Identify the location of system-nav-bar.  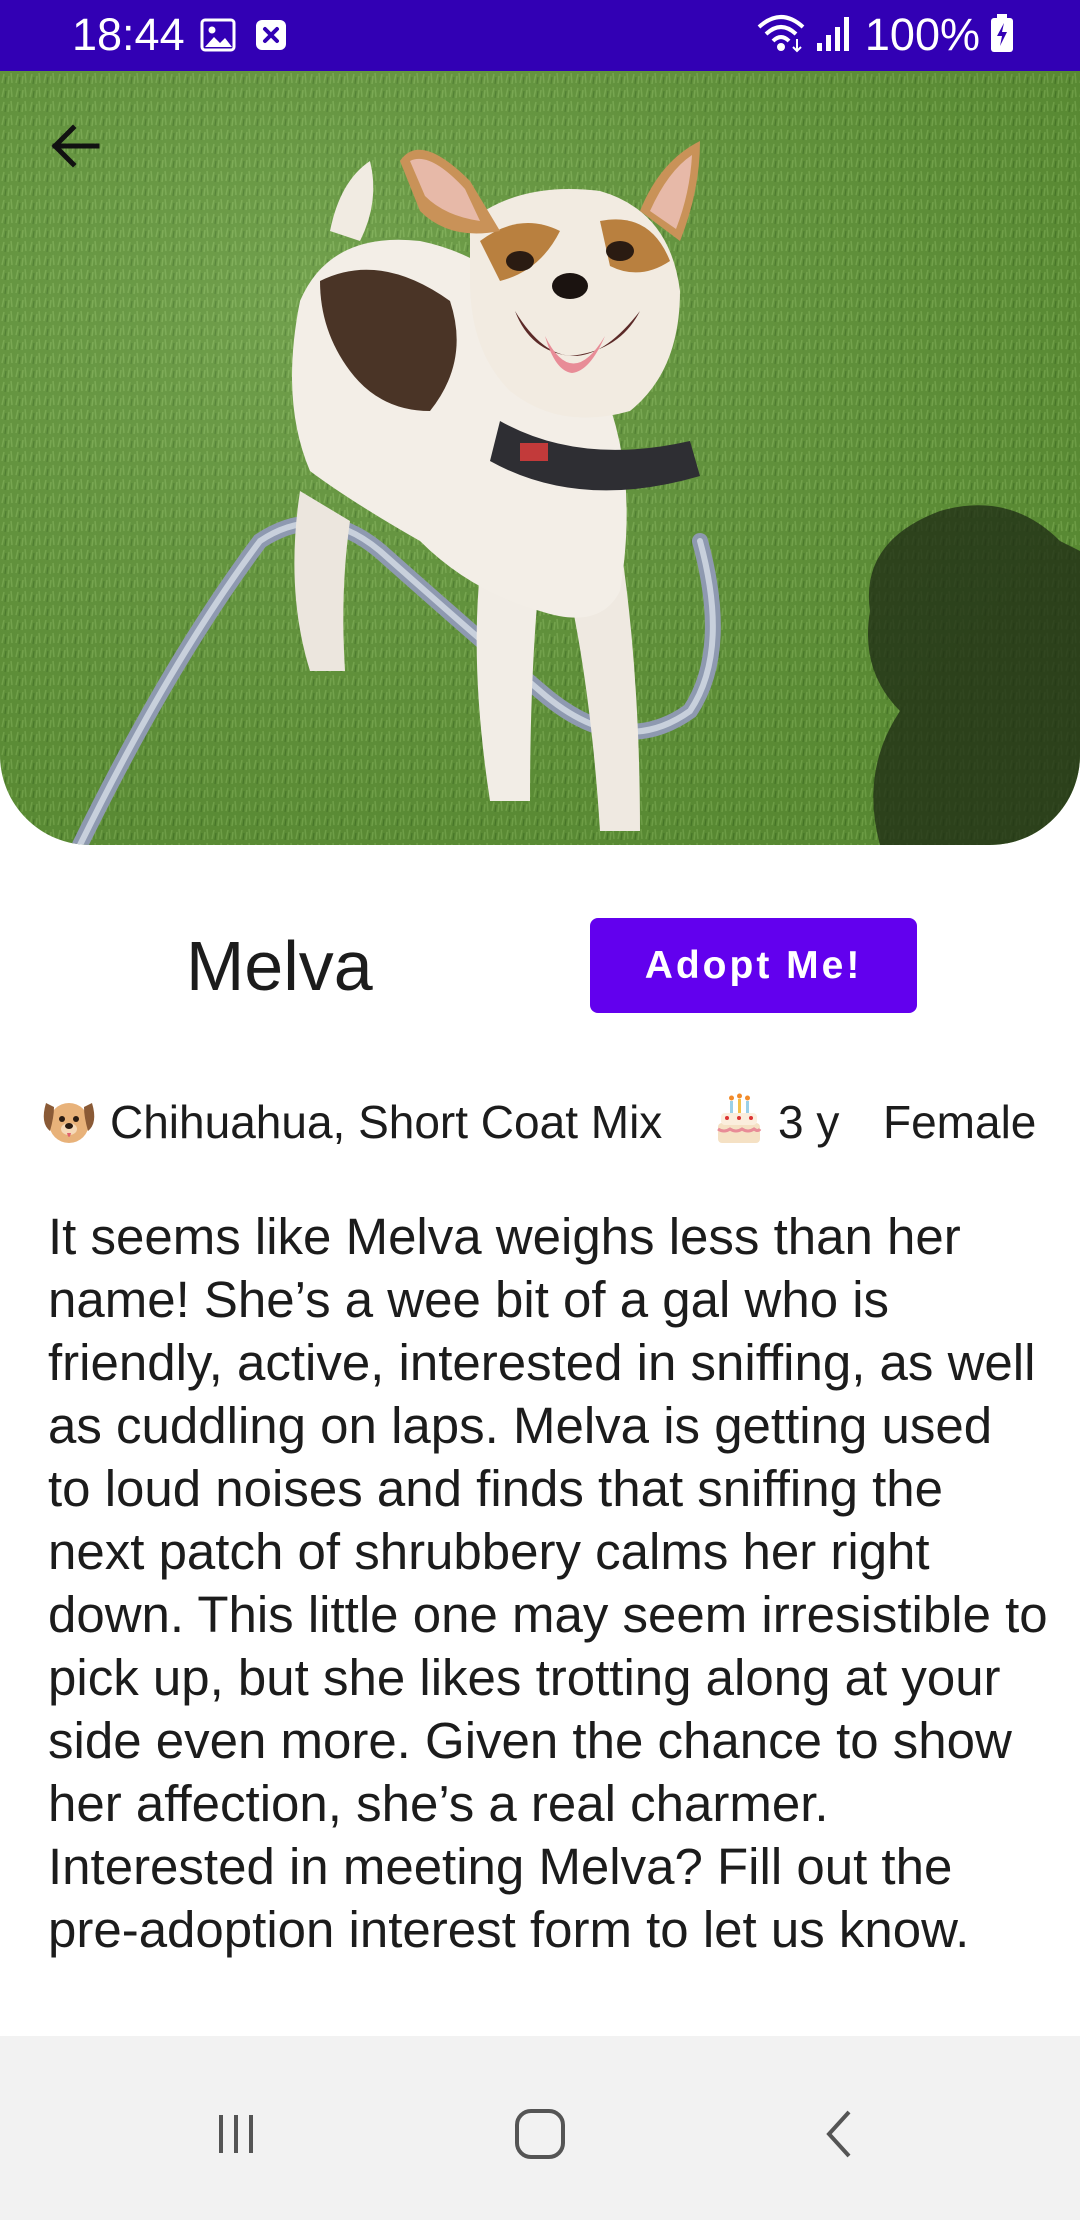
(540, 2128).